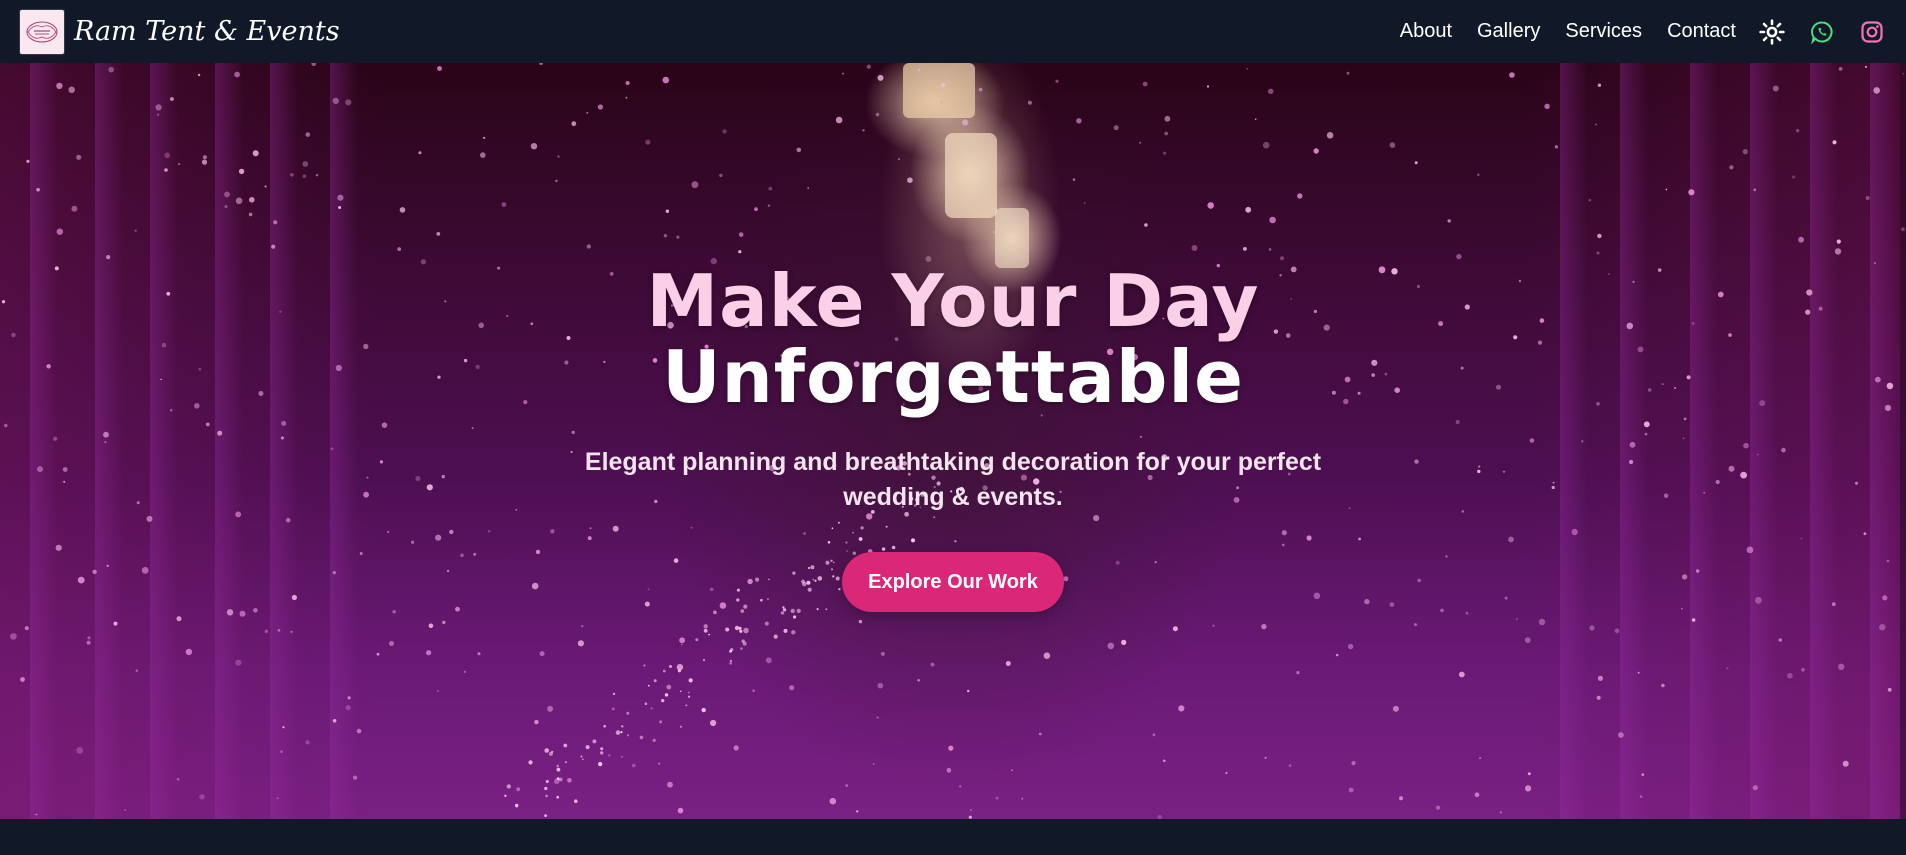  Describe the element at coordinates (1701, 31) in the screenshot. I see `nav-link-contact: Contact` at that location.